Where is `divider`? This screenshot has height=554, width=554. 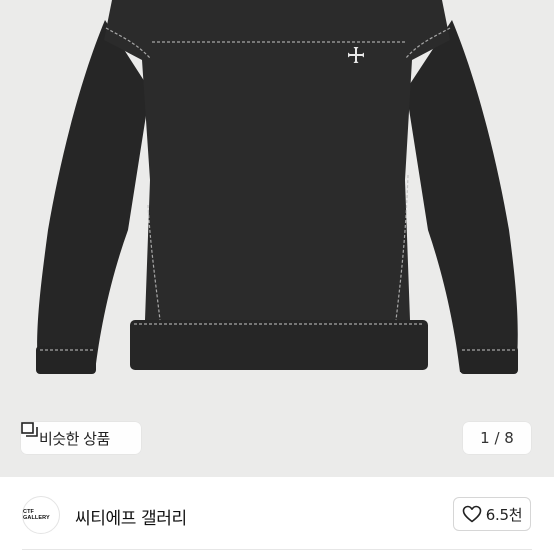
divider is located at coordinates (277, 549).